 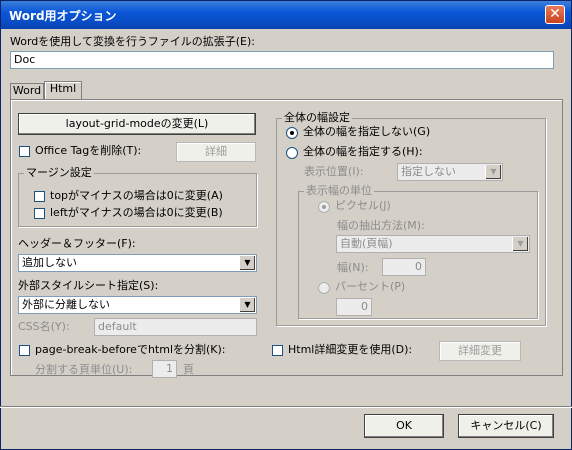 I want to click on close-icon: ✕, so click(x=555, y=14).